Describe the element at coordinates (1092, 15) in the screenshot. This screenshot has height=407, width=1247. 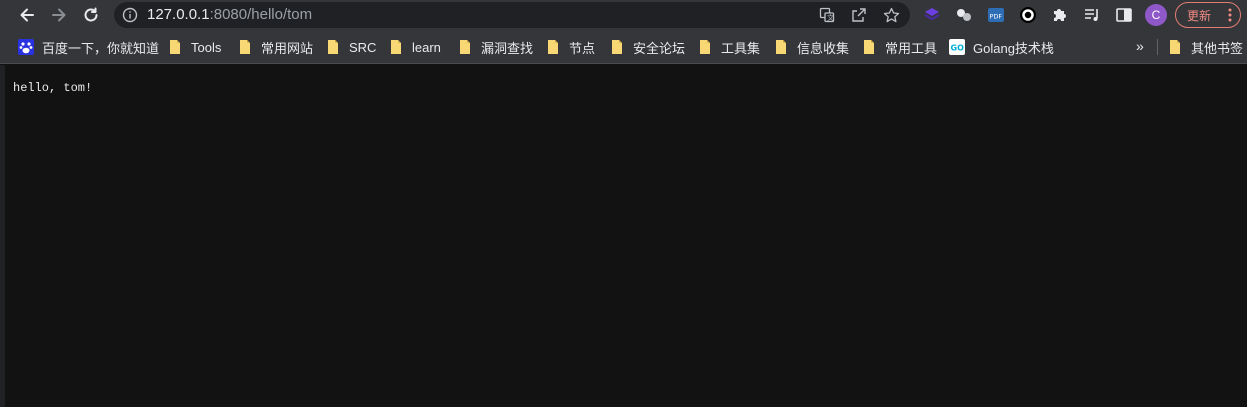
I see `media-control-icon` at that location.